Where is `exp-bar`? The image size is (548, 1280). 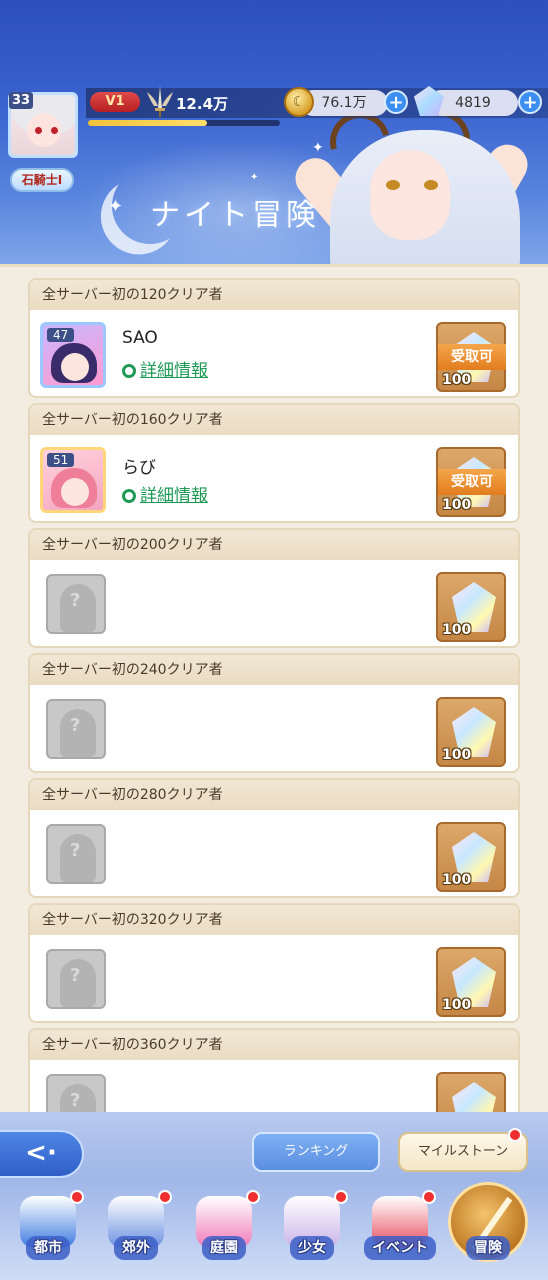 exp-bar is located at coordinates (184, 123).